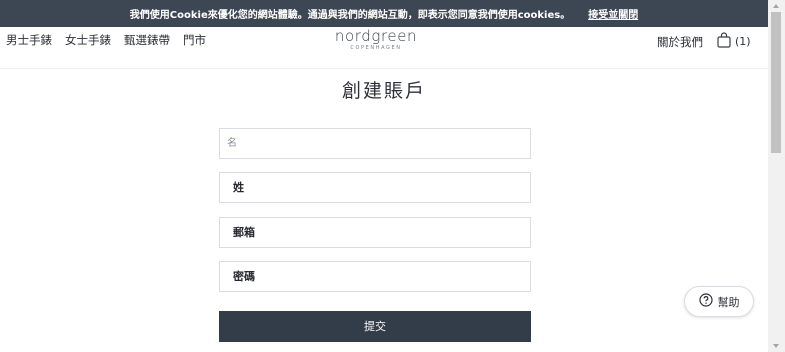 The image size is (785, 352). Describe the element at coordinates (776, 6) in the screenshot. I see `scroll-up-arrow-icon` at that location.